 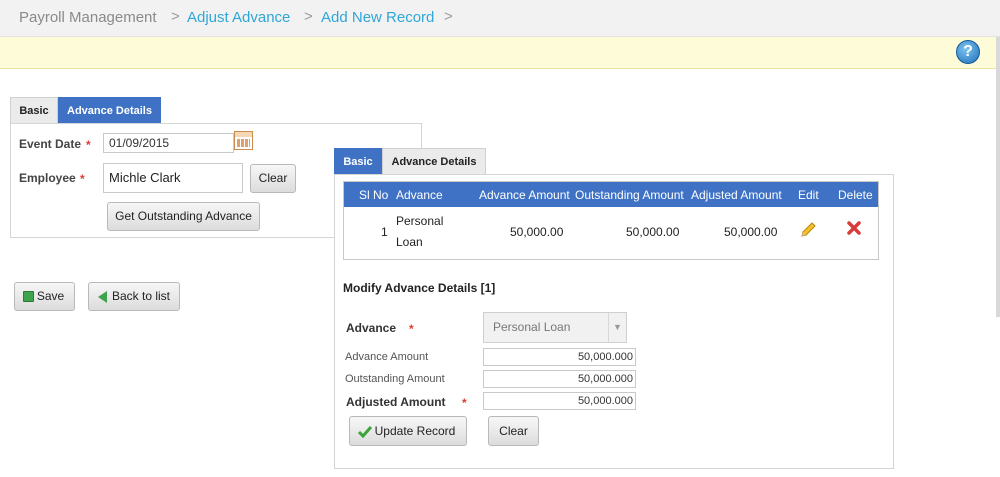 What do you see at coordinates (384, 232) in the screenshot?
I see `cell-sl-no: 1` at bounding box center [384, 232].